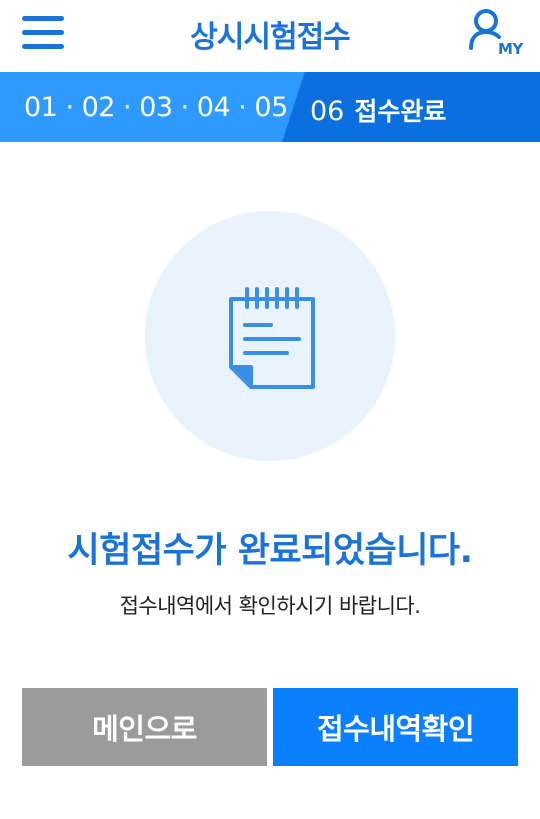 The height and width of the screenshot is (819, 540). What do you see at coordinates (144, 727) in the screenshot?
I see `go-main-button: 메인으로` at bounding box center [144, 727].